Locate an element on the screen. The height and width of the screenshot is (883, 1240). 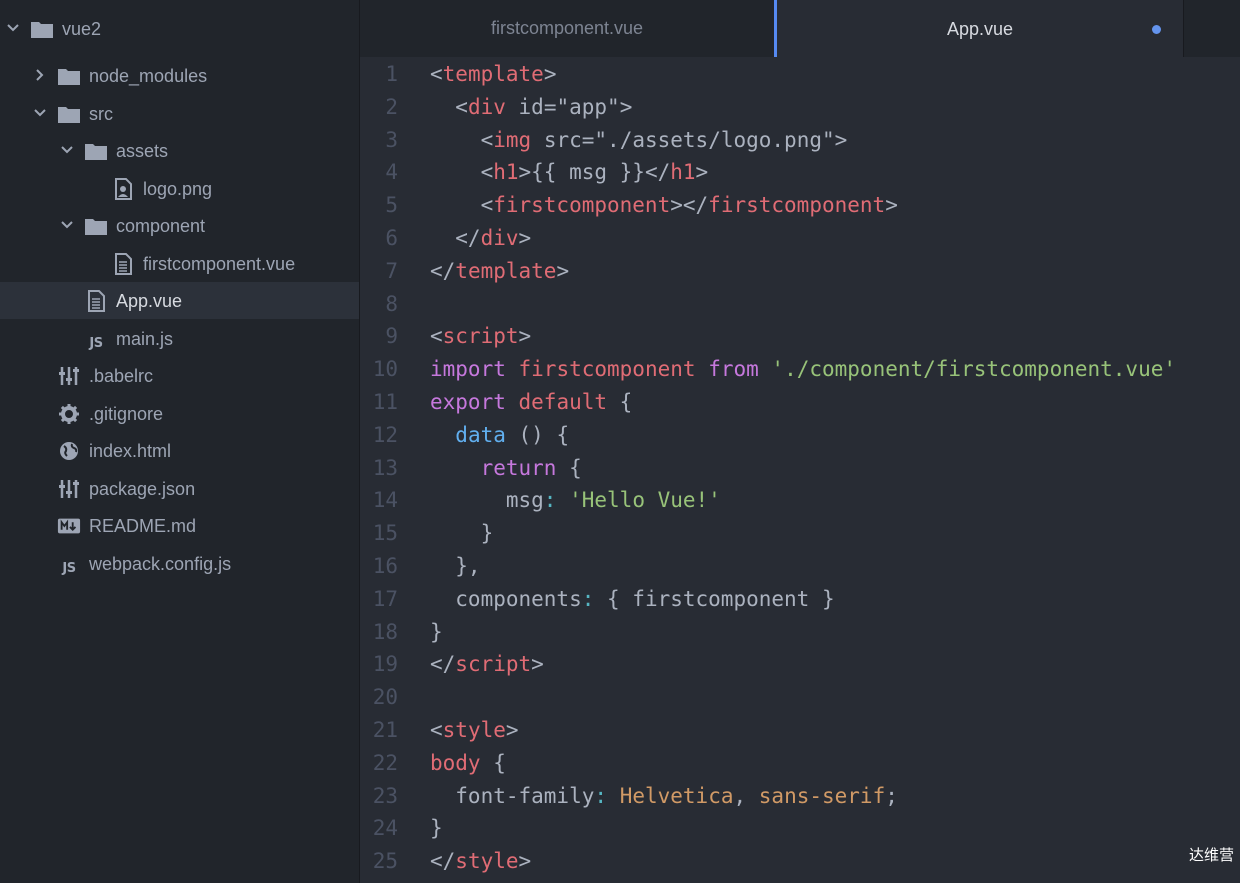
tree-item-readme-md: README.md is located at coordinates (179, 525).